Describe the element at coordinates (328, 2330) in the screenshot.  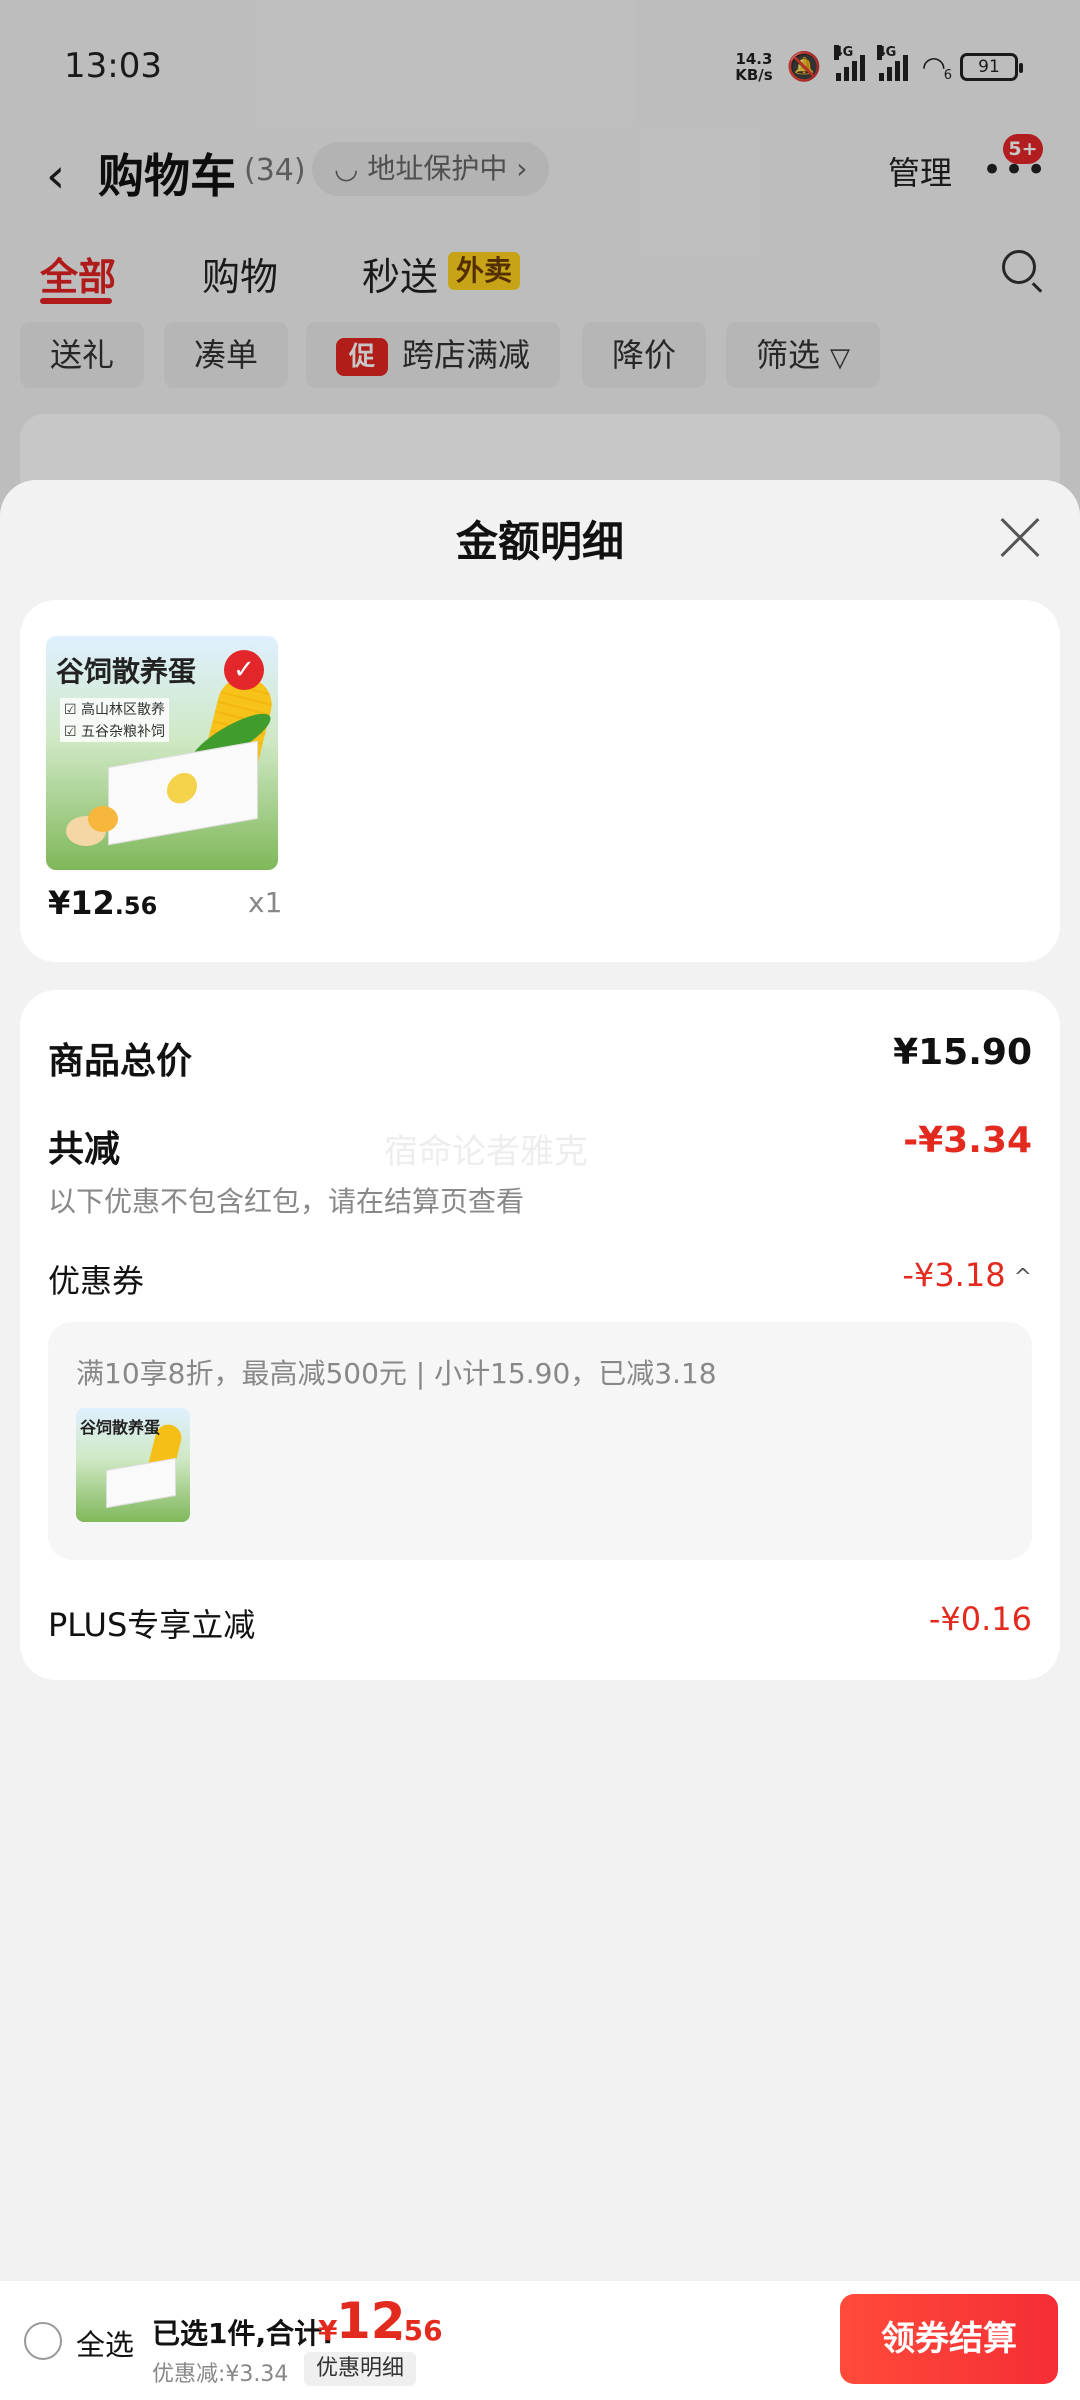
I see `total-currency: ¥` at that location.